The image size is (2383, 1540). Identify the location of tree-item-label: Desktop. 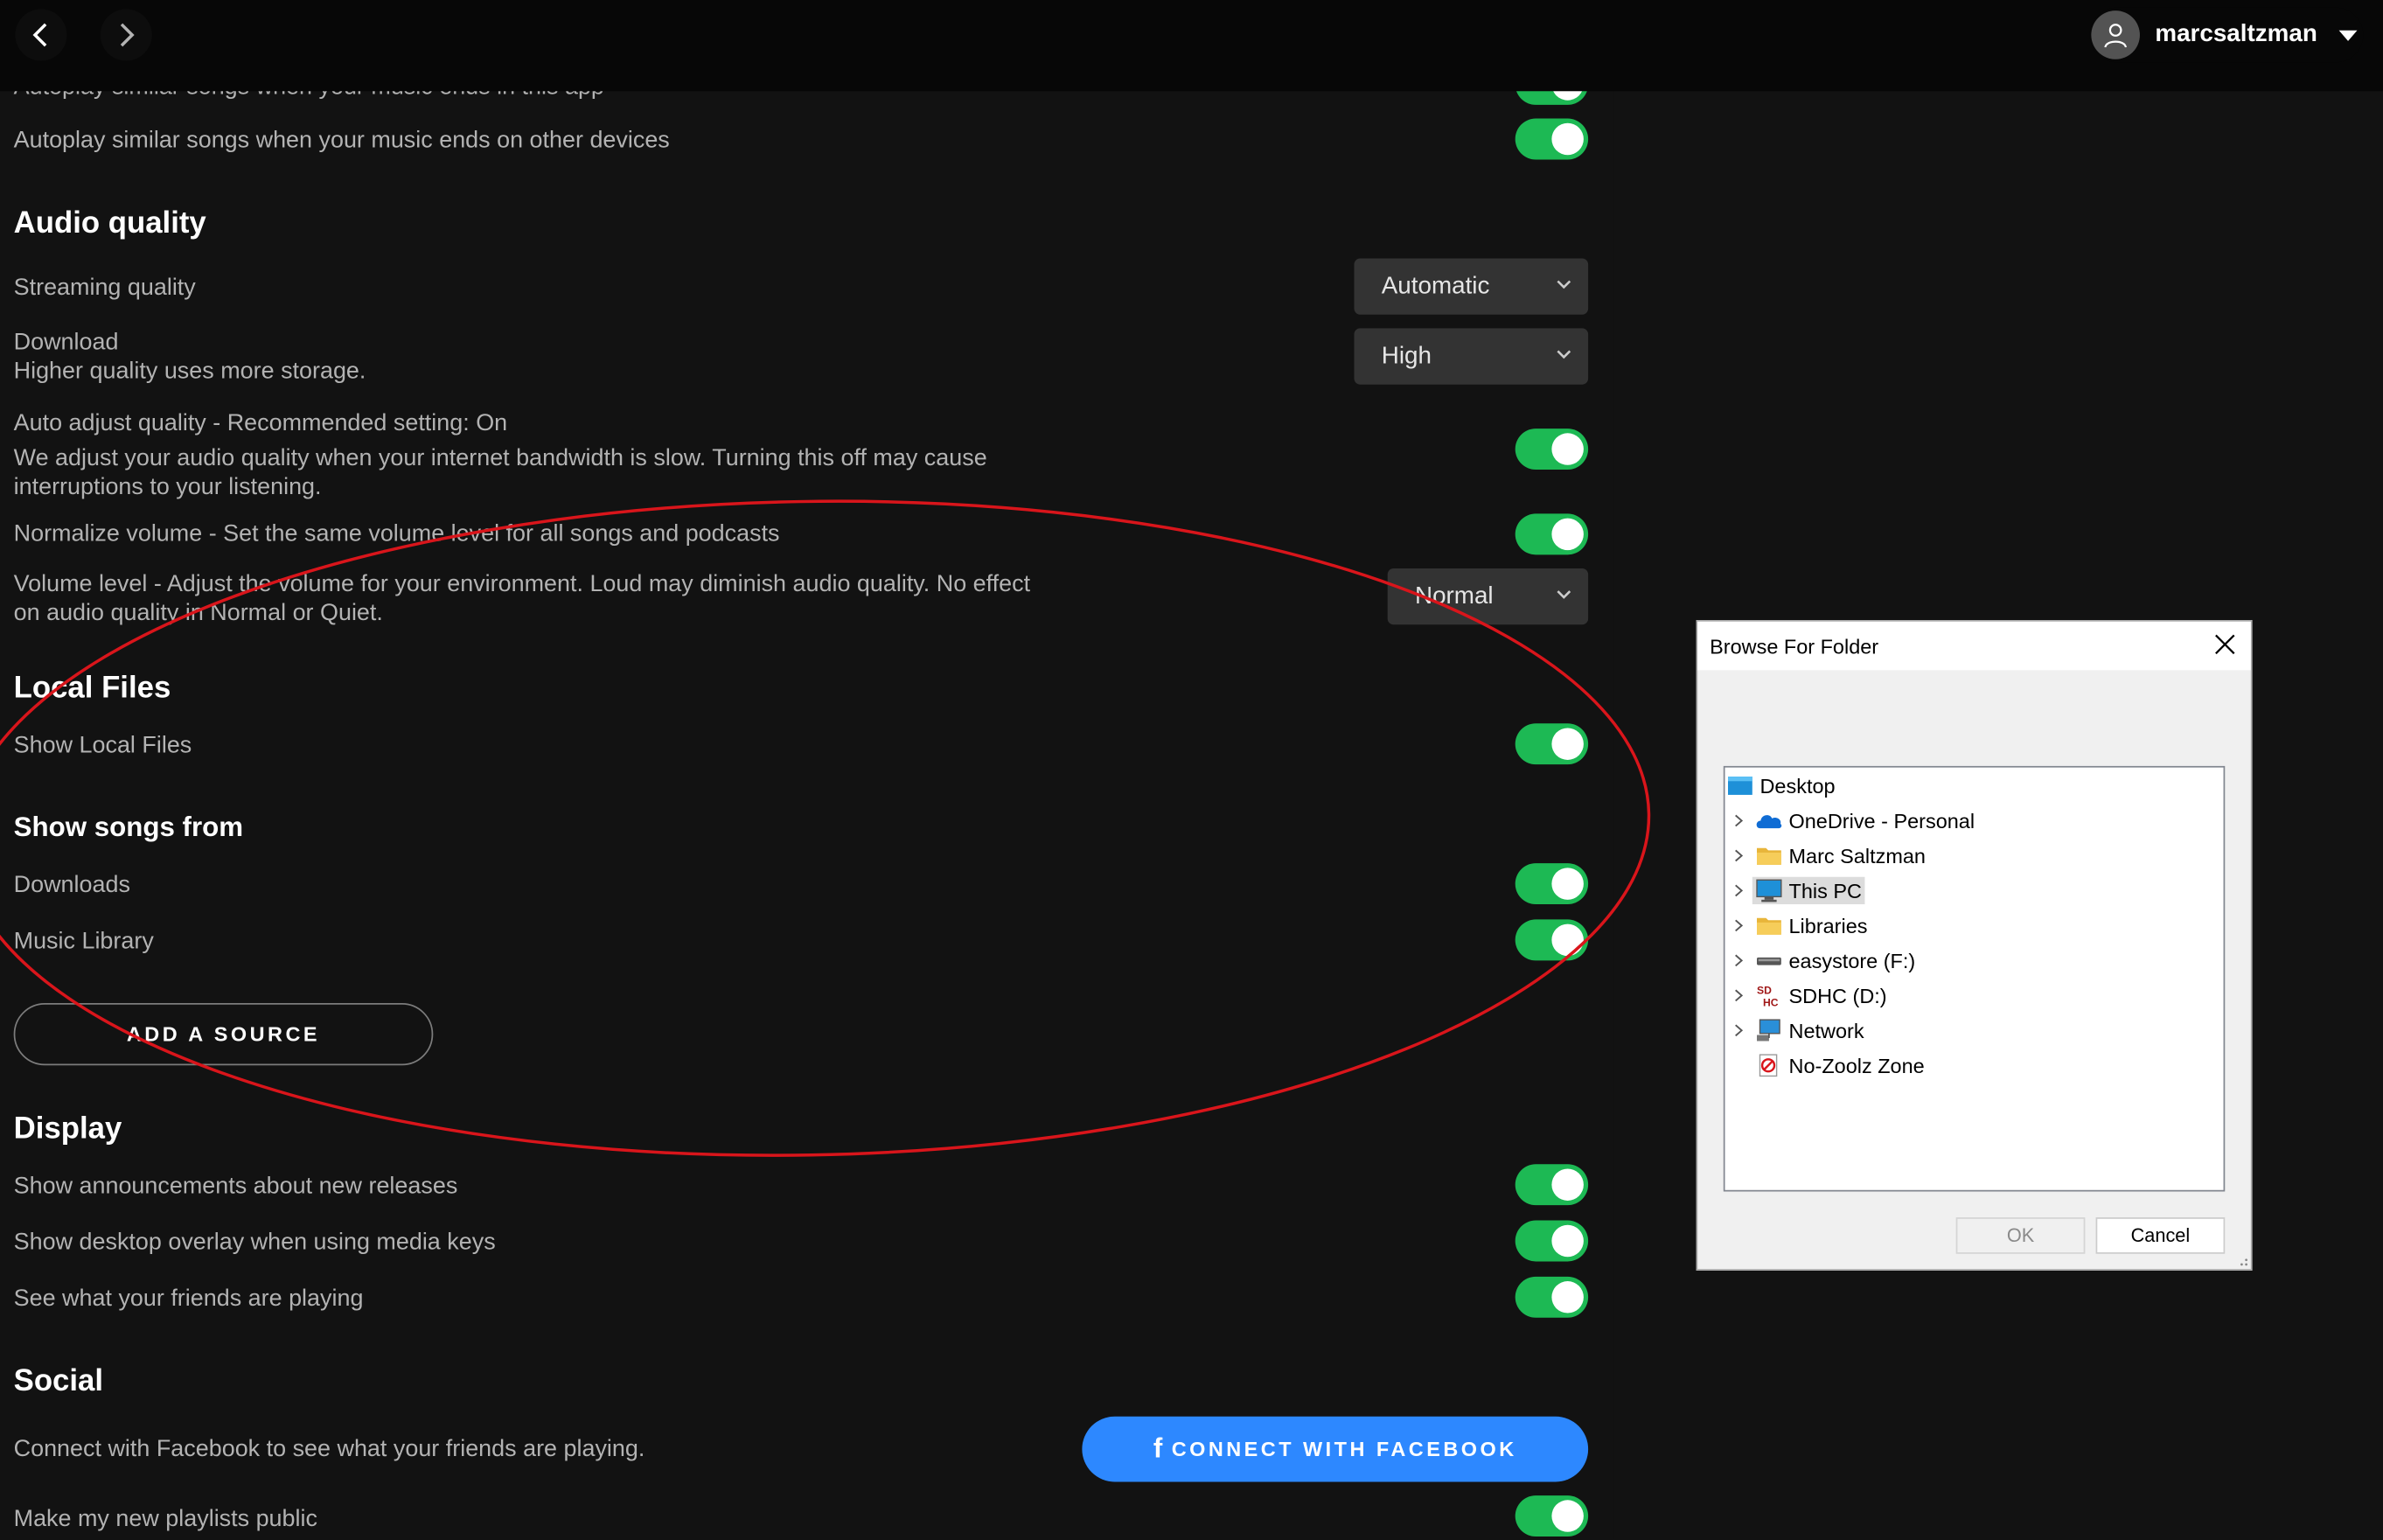
(1797, 786).